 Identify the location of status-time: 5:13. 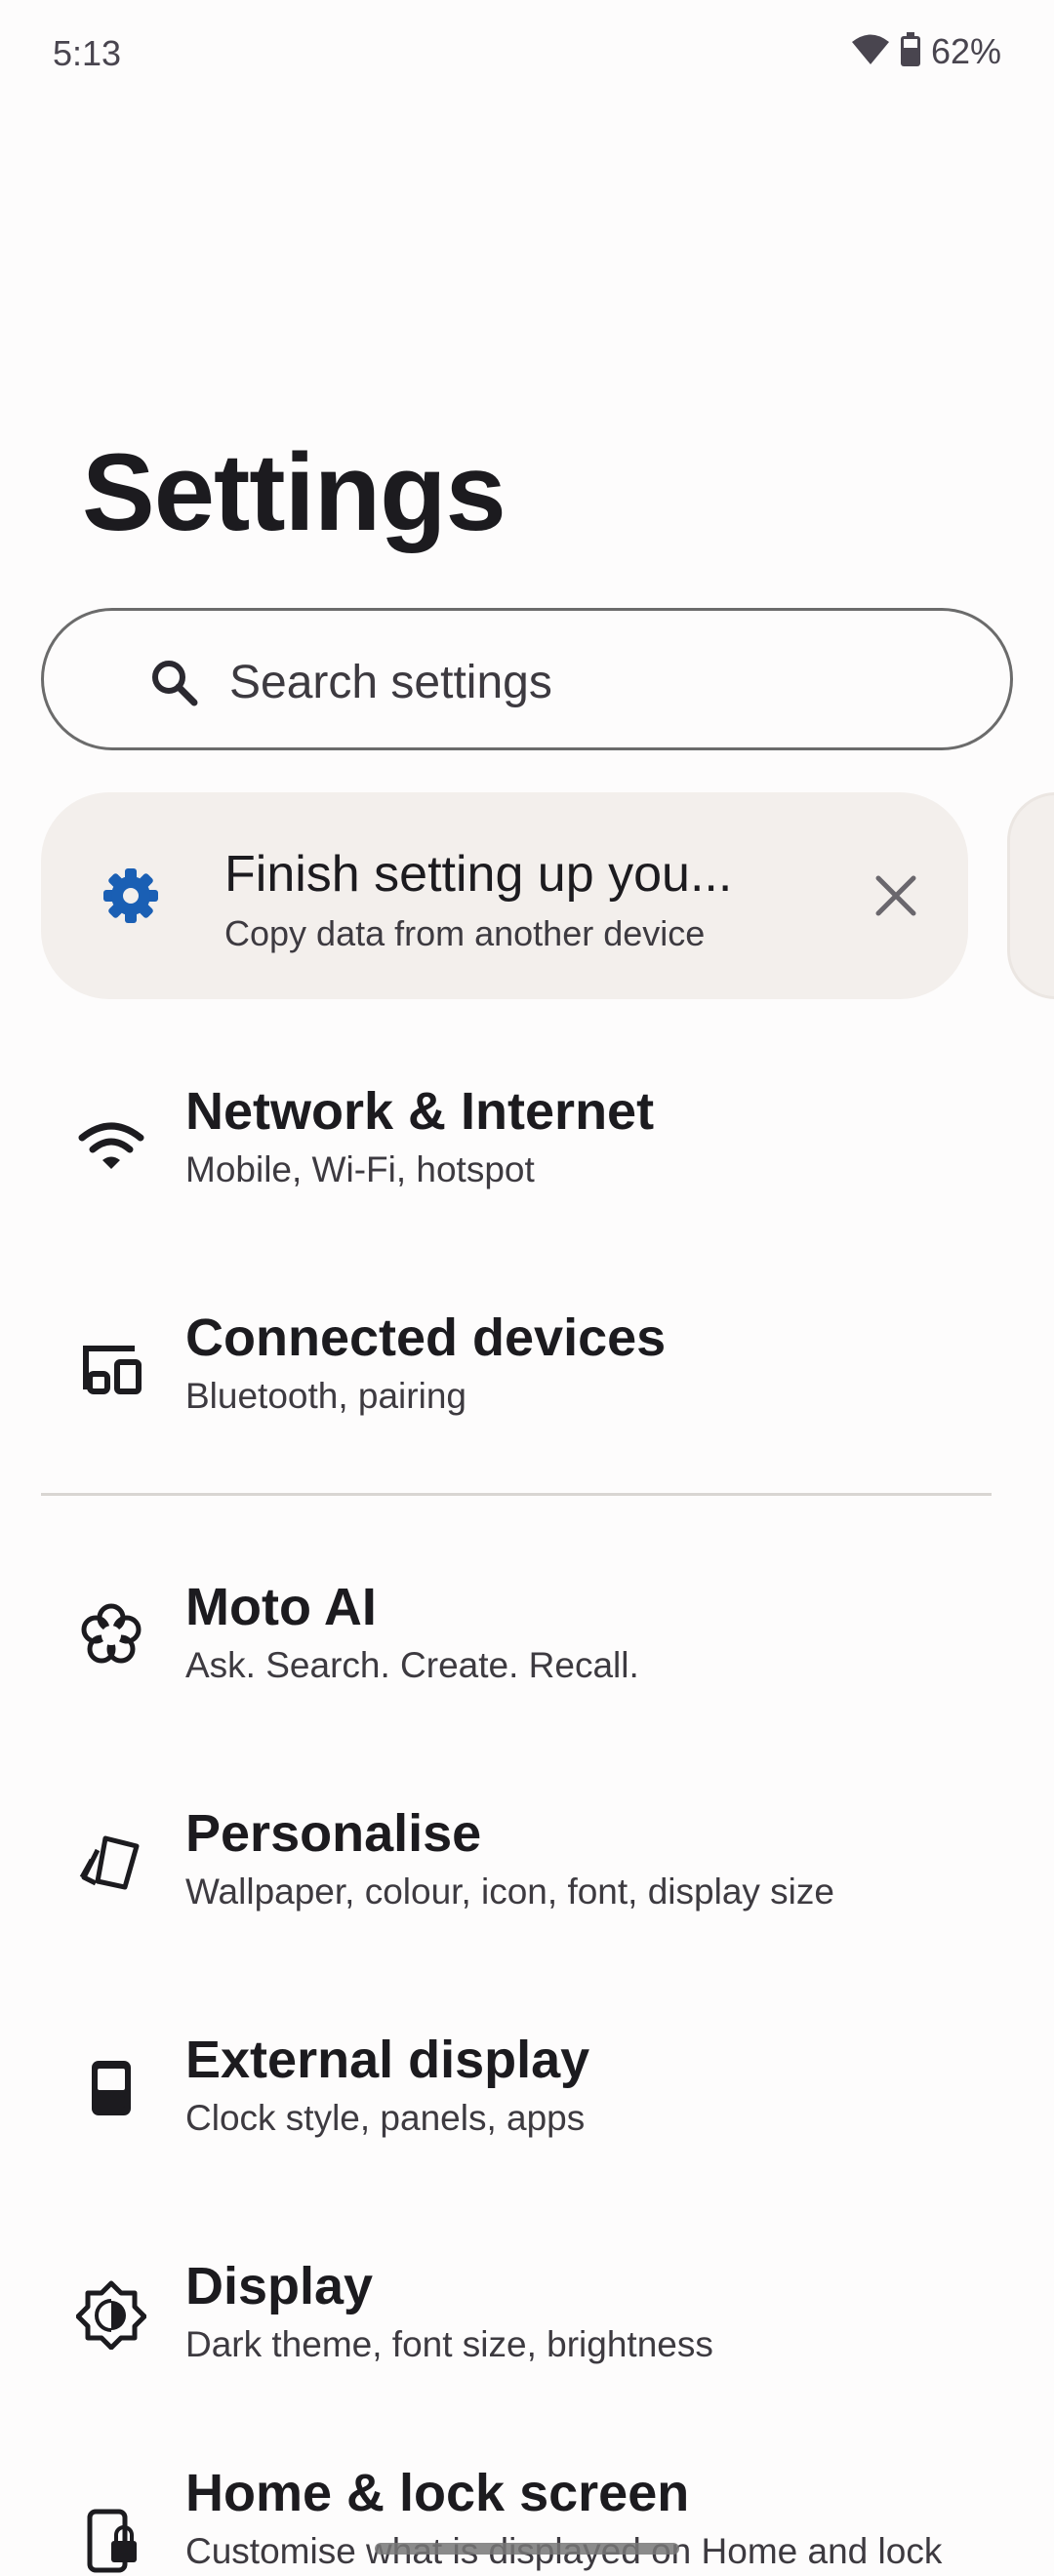
(87, 53).